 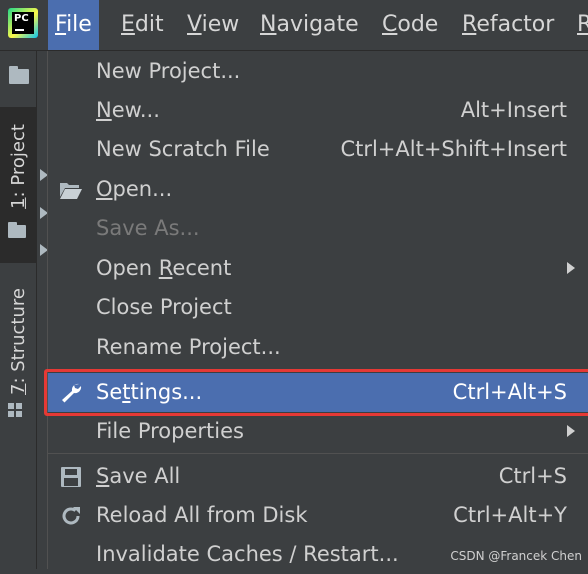 I want to click on menu-item-open-recent: Open Recent, so click(x=318, y=268).